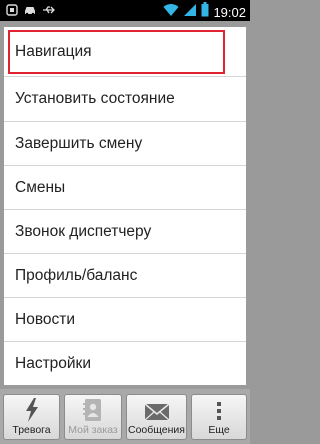 This screenshot has height=444, width=320. I want to click on messages-button: Сообщения, so click(156, 417).